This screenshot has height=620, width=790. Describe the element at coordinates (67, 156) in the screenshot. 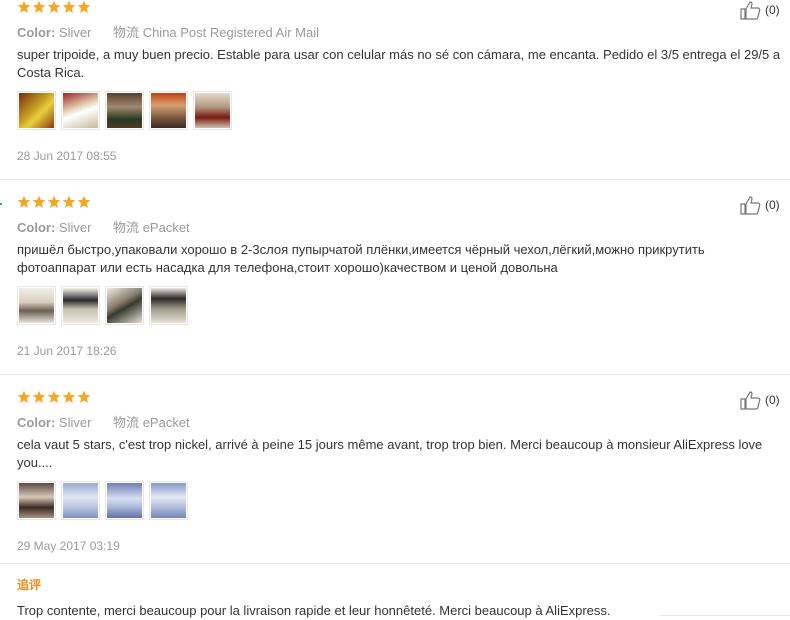

I see `review-date: 28 Jun 2017 08:55` at that location.